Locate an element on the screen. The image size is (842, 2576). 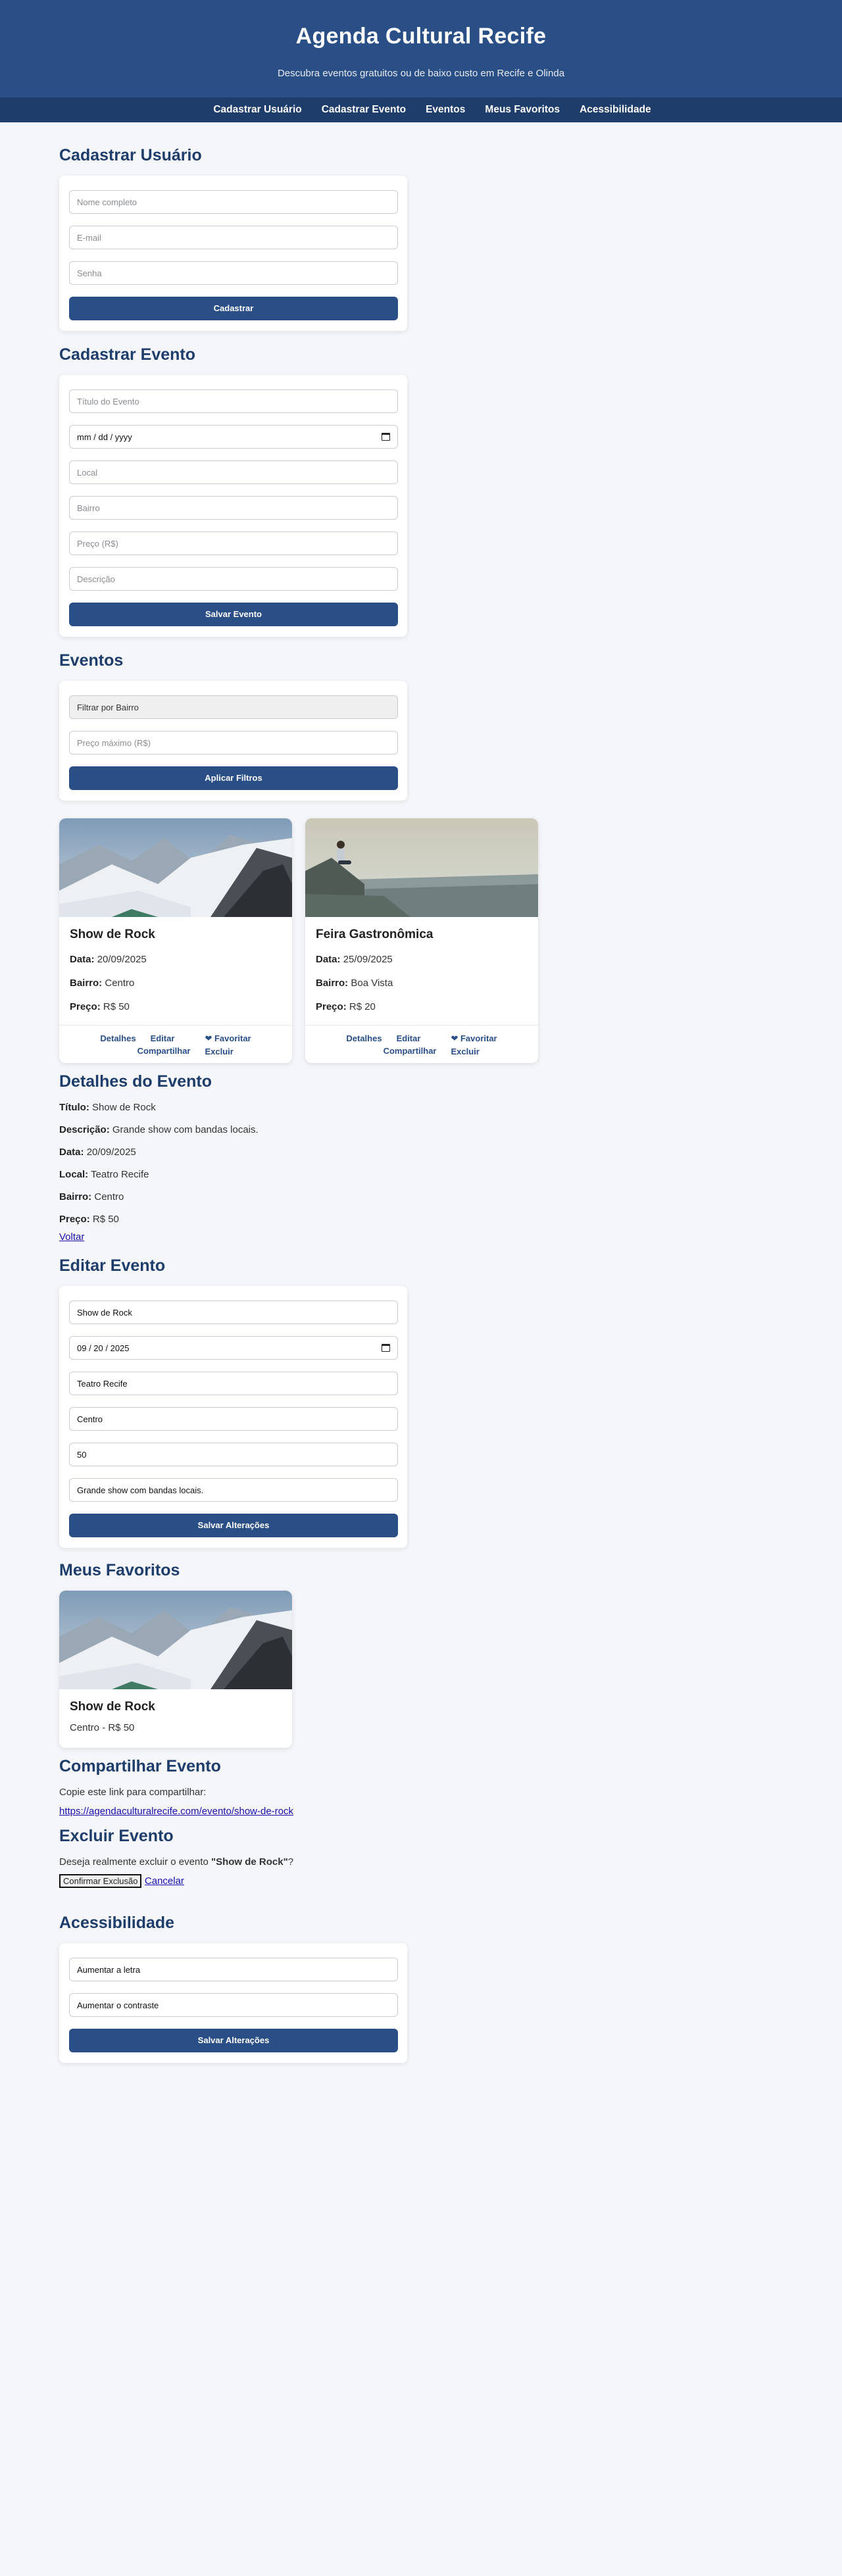
salvar-alteracoes-button: Salvar Alterações is located at coordinates (233, 1525).